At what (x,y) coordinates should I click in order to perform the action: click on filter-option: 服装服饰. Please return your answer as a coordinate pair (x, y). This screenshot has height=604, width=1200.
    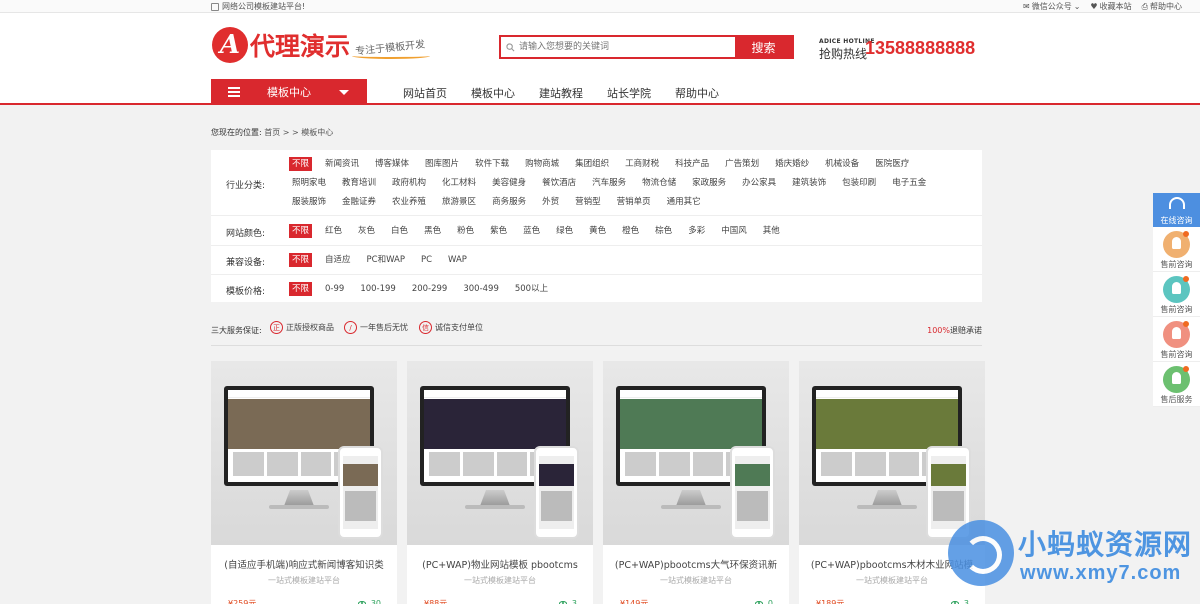
    Looking at the image, I should click on (309, 202).